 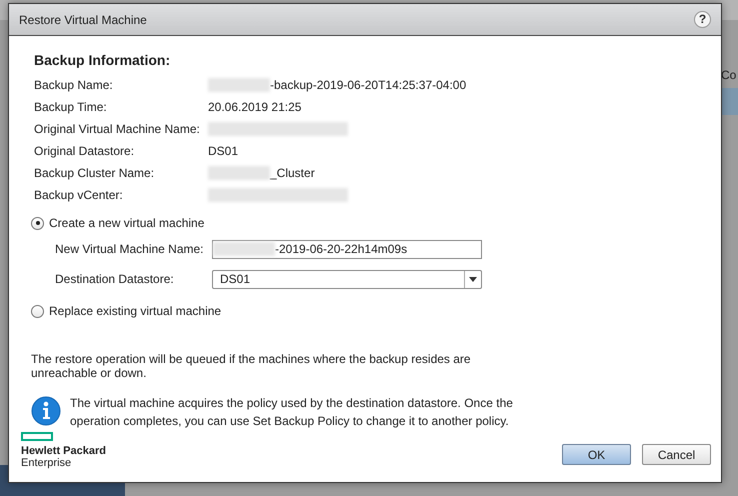 I want to click on brand-name: Enterprise, so click(x=46, y=463).